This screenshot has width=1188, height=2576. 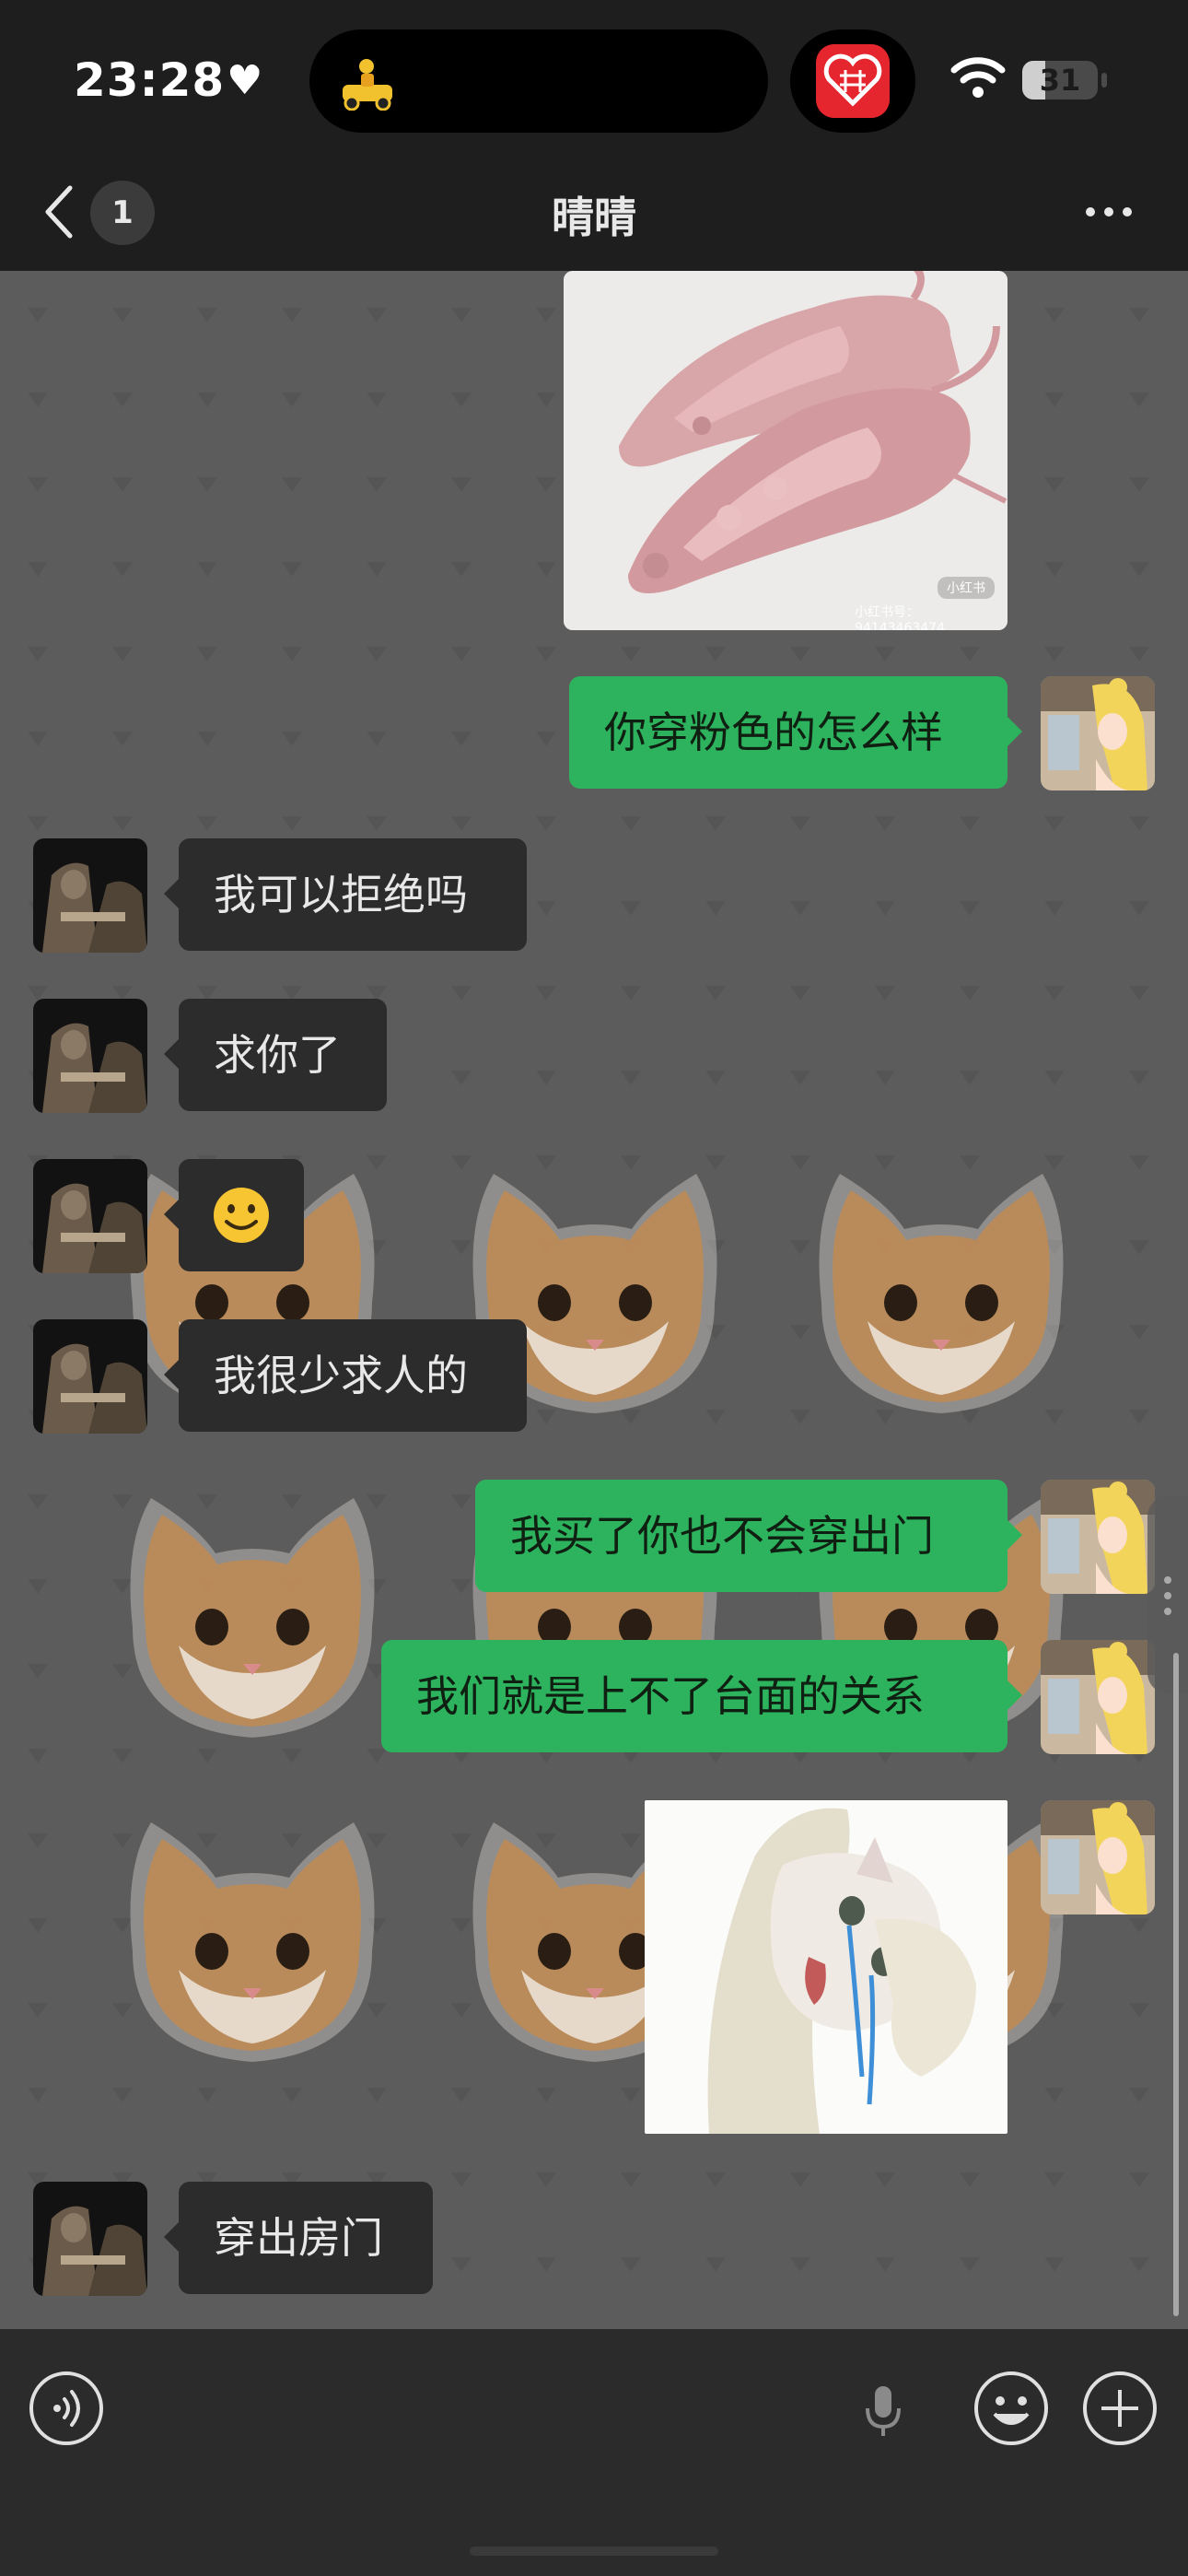 I want to click on live-activity, so click(x=852, y=81).